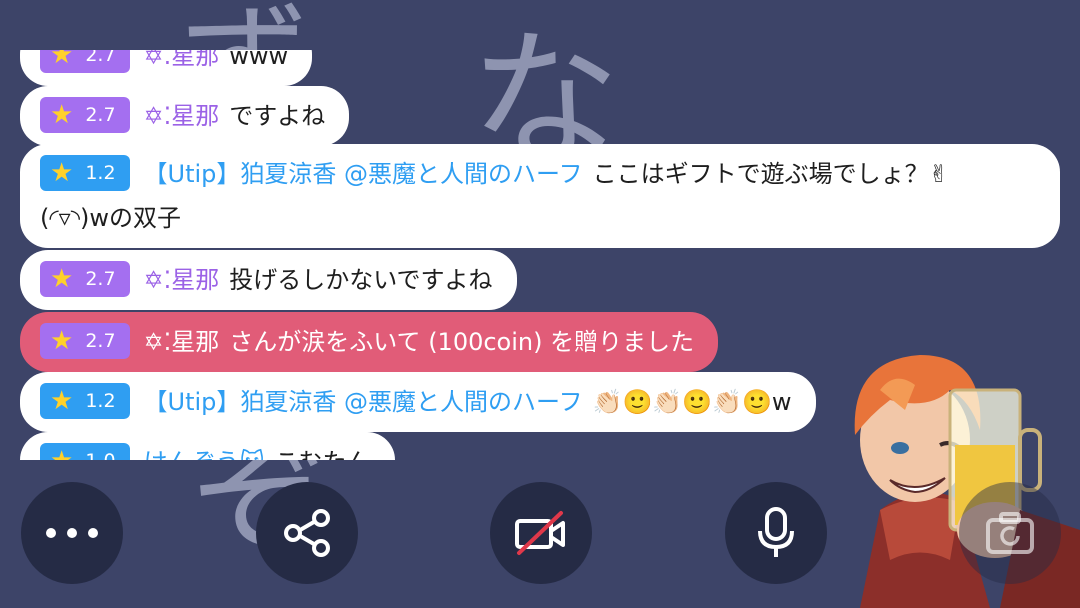 The image size is (1080, 608). I want to click on user-level-badge: ★ 1.0, so click(85, 451).